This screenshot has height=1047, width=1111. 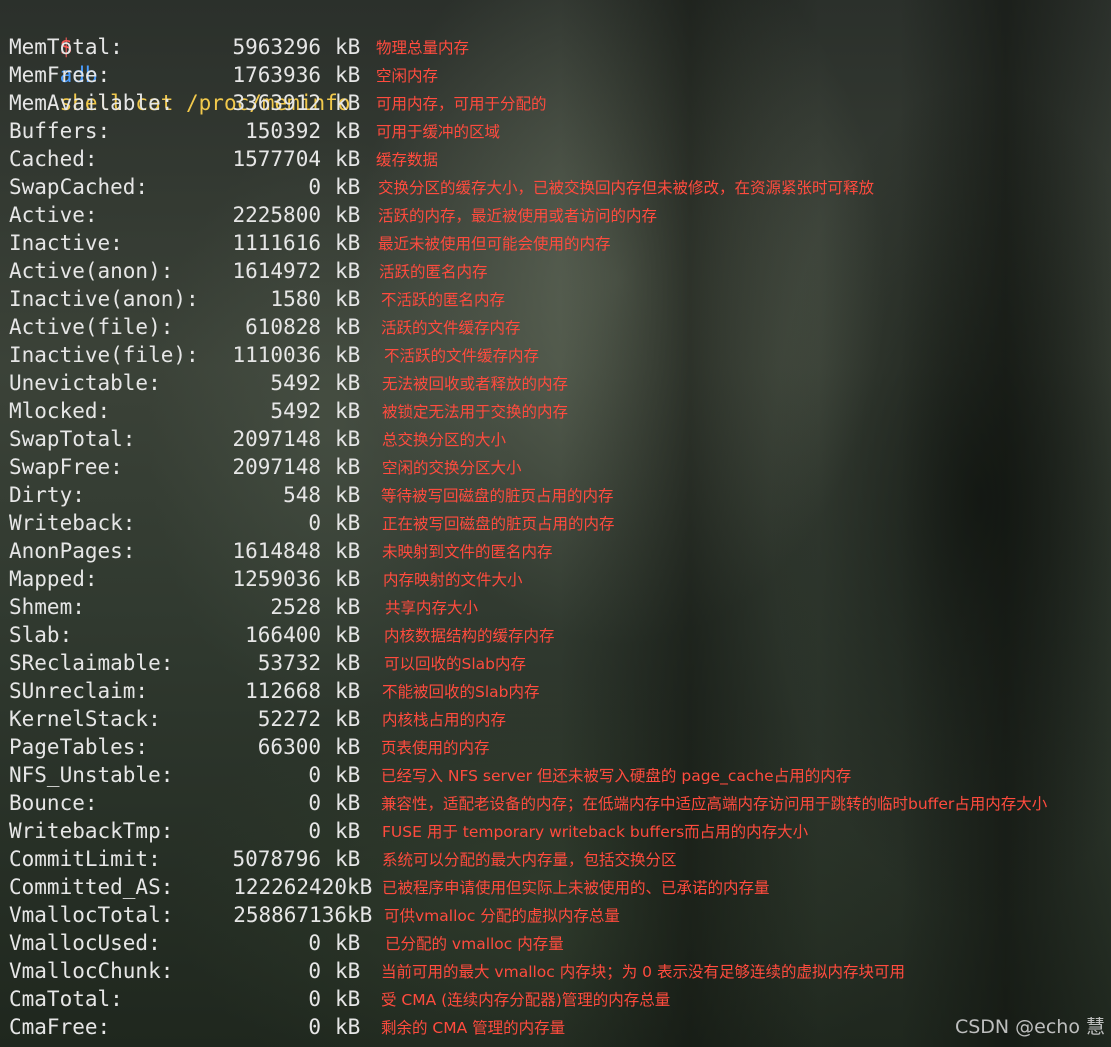 What do you see at coordinates (53, 215) in the screenshot?
I see `meminfo-key: Active:` at bounding box center [53, 215].